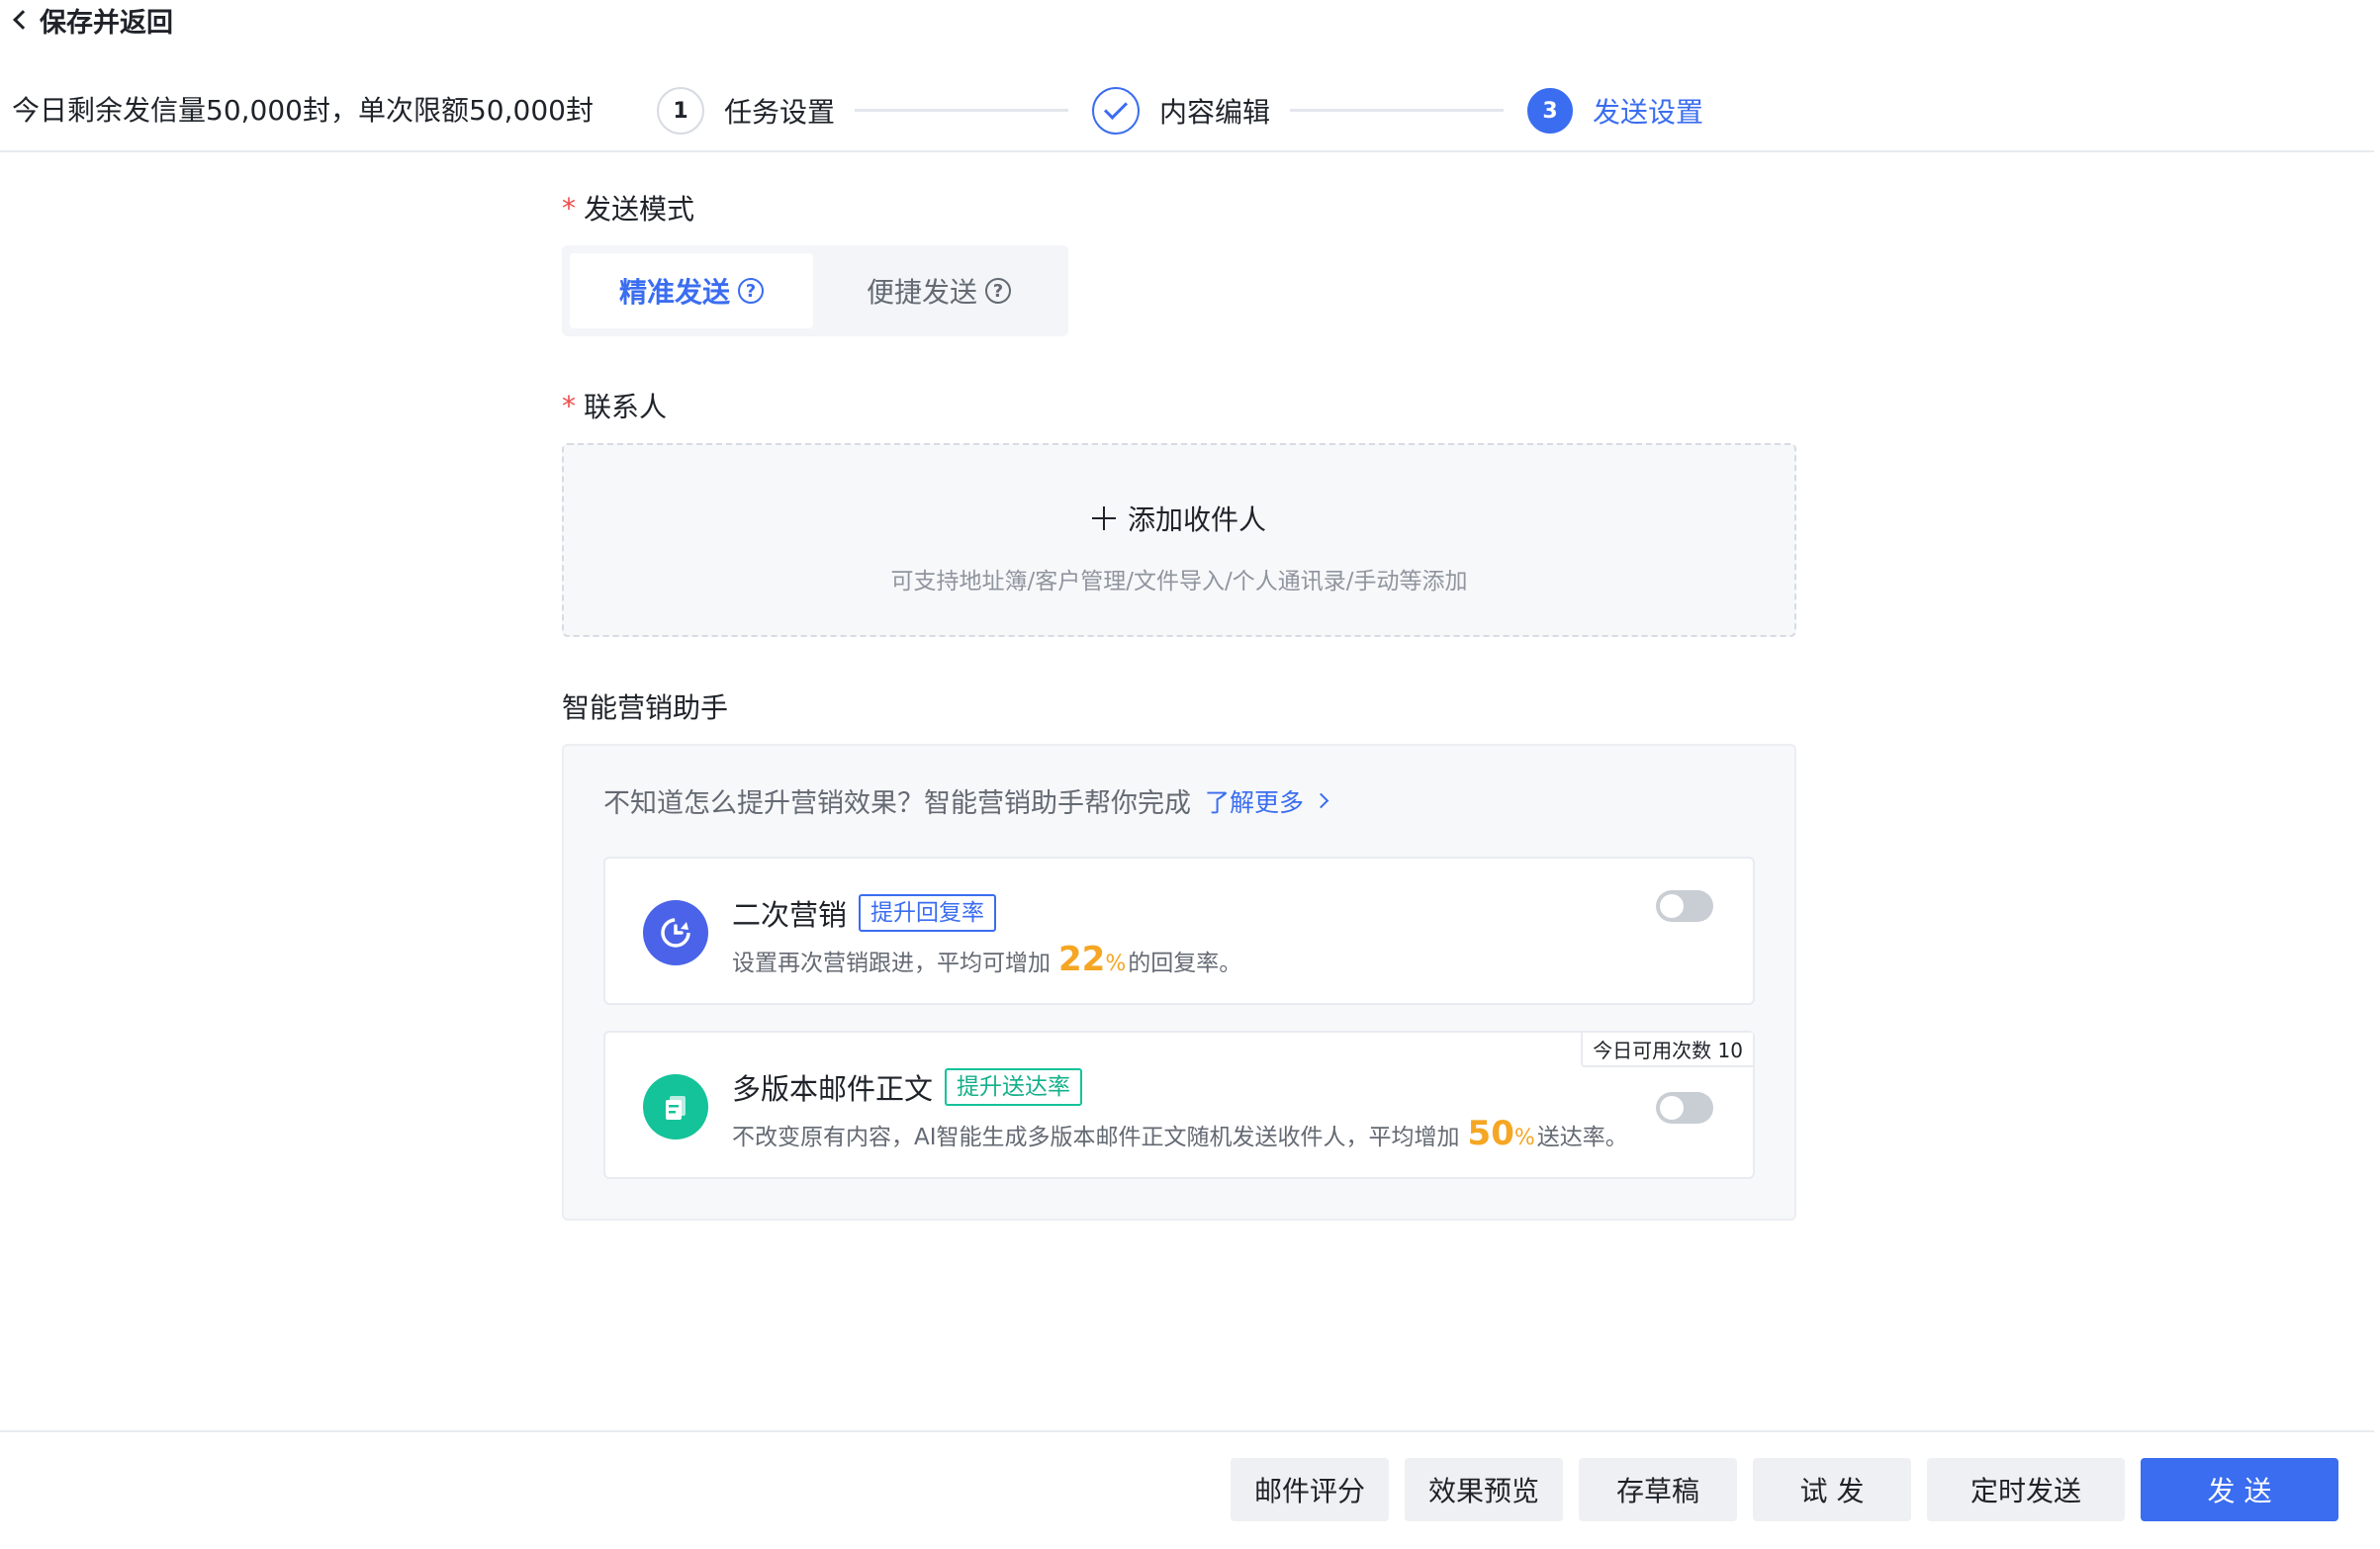 This screenshot has width=2380, height=1549. Describe the element at coordinates (674, 292) in the screenshot. I see `send-mode-precise-label: 精准发送` at that location.